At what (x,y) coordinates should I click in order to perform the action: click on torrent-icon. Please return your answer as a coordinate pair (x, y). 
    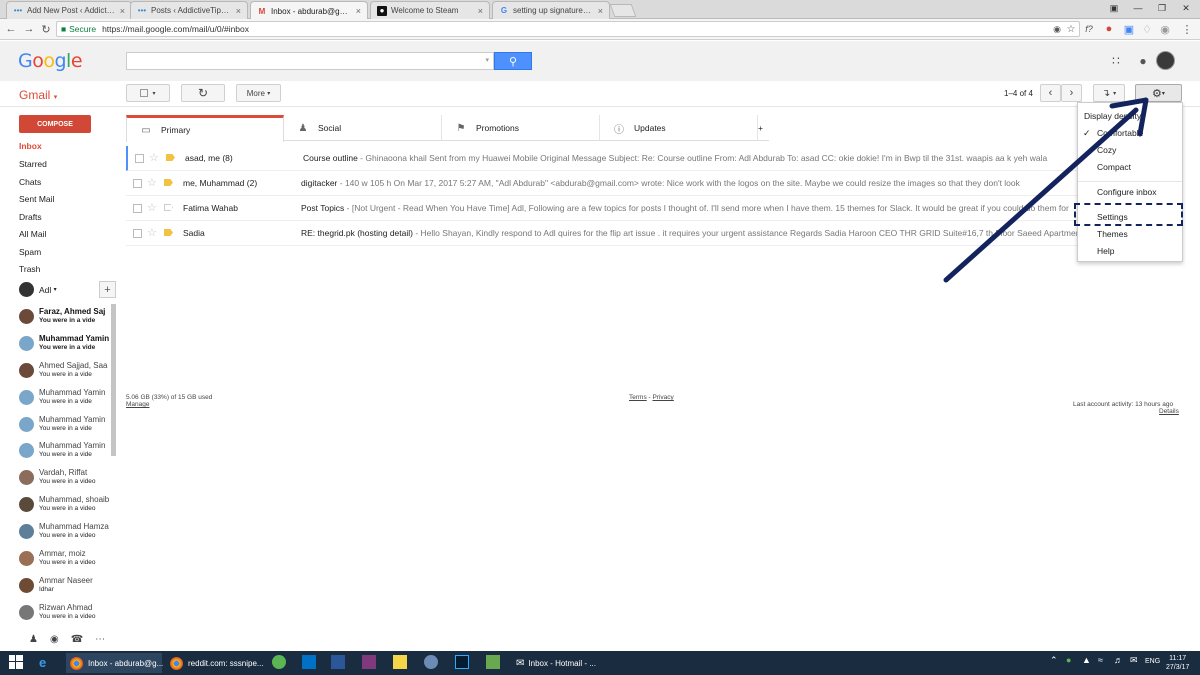
    Looking at the image, I should click on (279, 662).